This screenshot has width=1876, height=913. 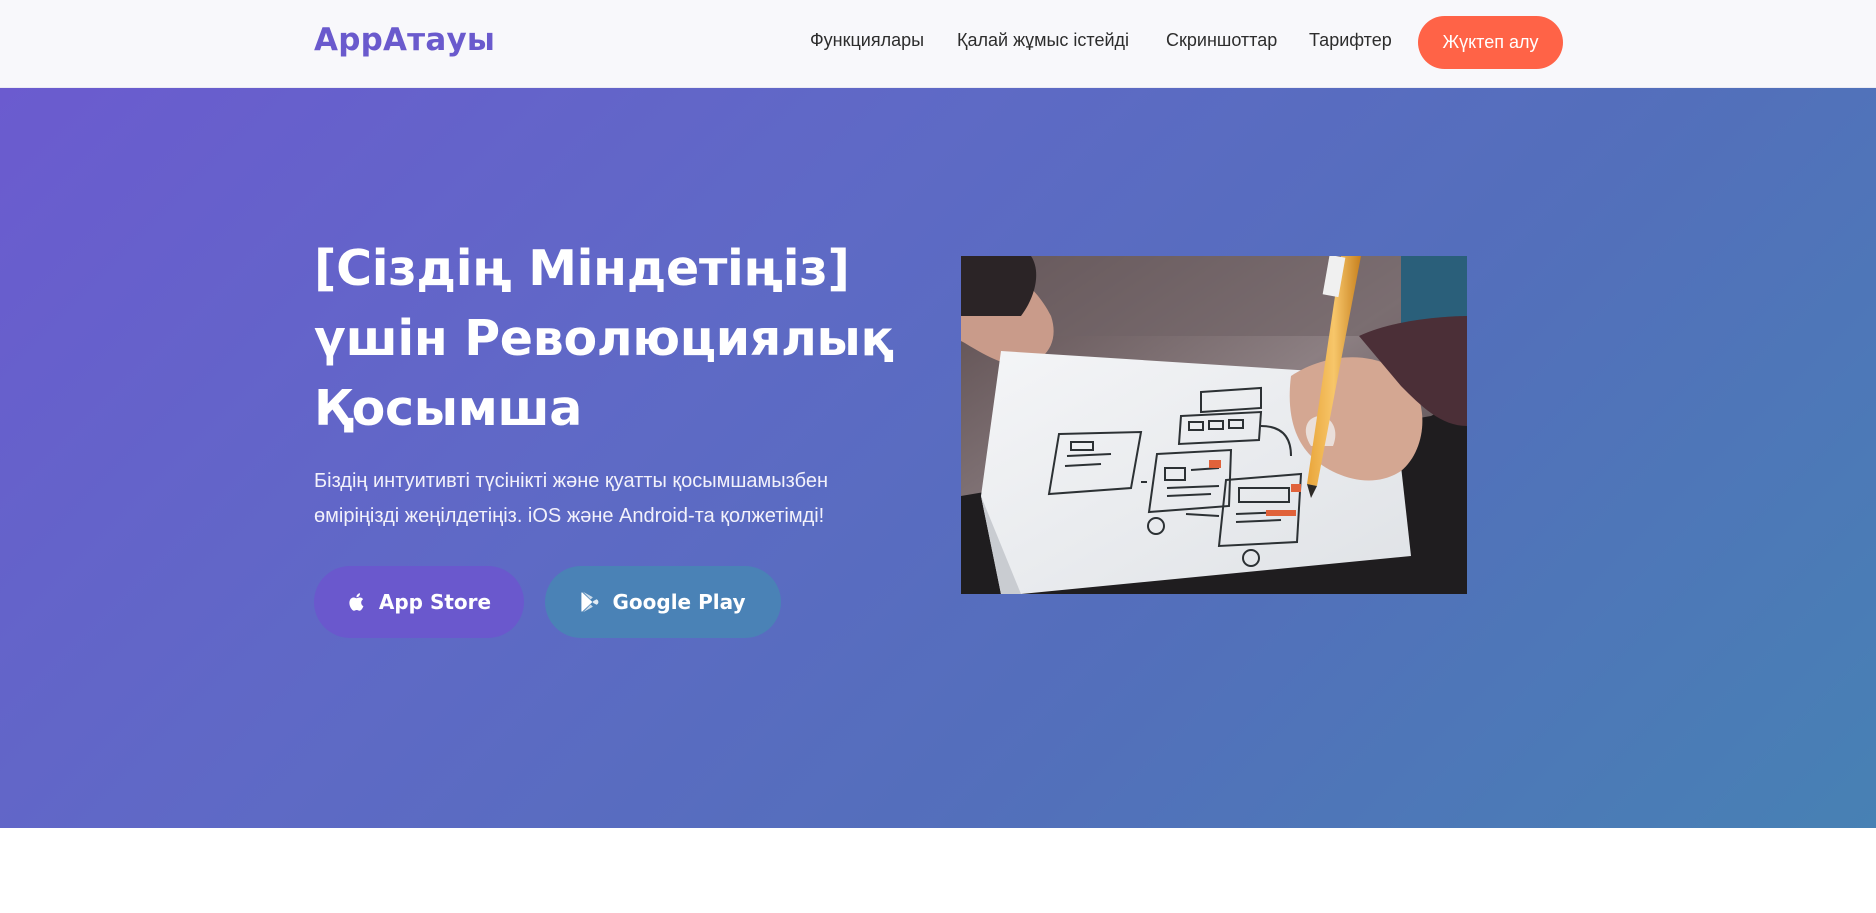 What do you see at coordinates (867, 40) in the screenshot?
I see `nav-link-features: Функциялары` at bounding box center [867, 40].